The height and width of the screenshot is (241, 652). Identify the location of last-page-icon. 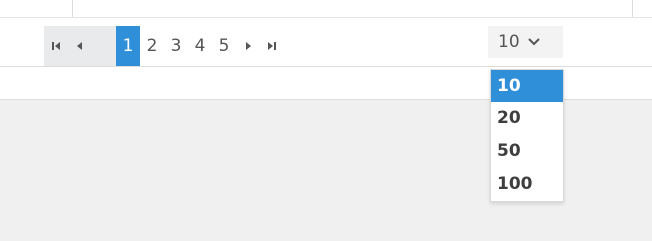
(272, 46).